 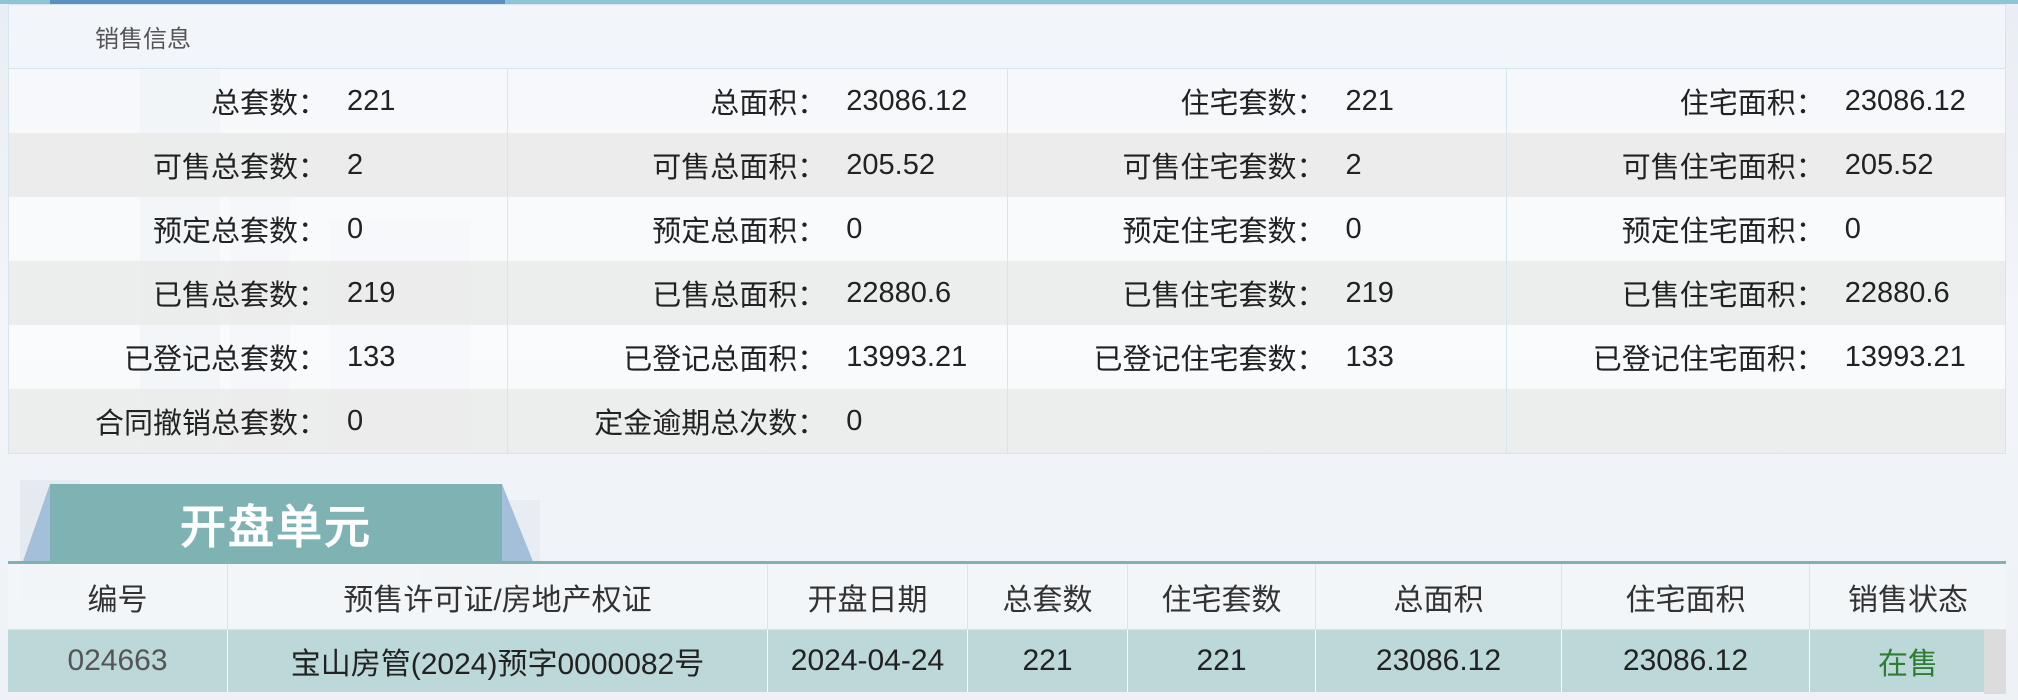 I want to click on sales-label: 预定总套数：, so click(x=239, y=232).